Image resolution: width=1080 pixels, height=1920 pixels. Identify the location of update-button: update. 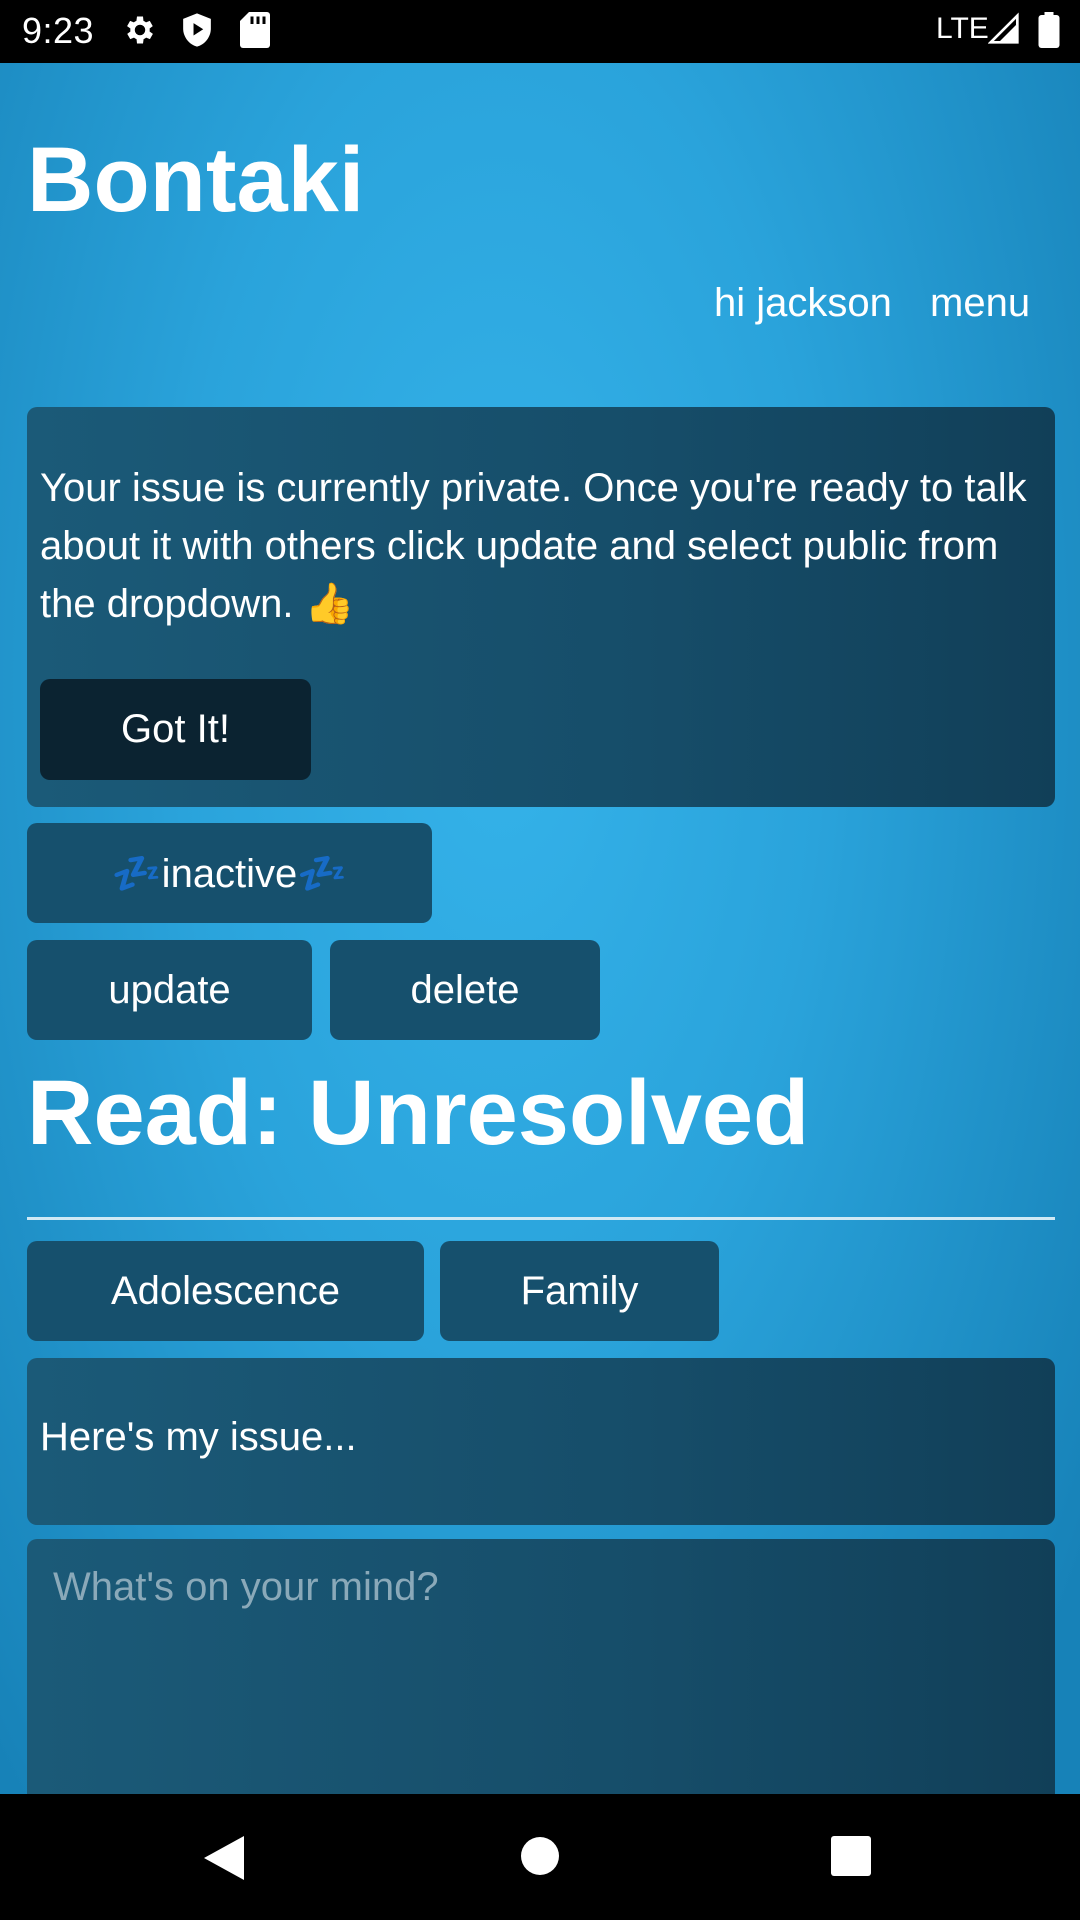
(169, 990).